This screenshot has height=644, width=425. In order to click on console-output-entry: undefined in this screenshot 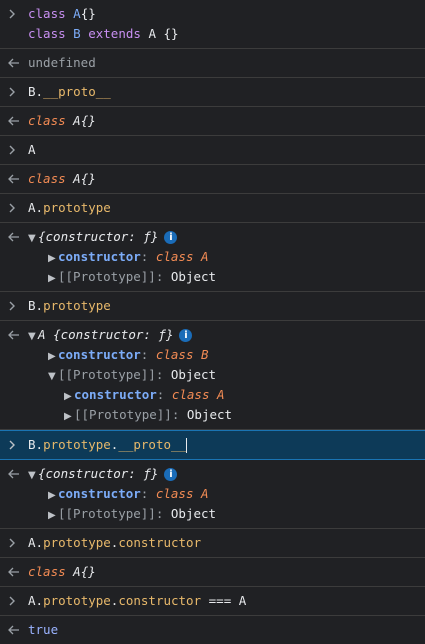, I will do `click(212, 63)`.